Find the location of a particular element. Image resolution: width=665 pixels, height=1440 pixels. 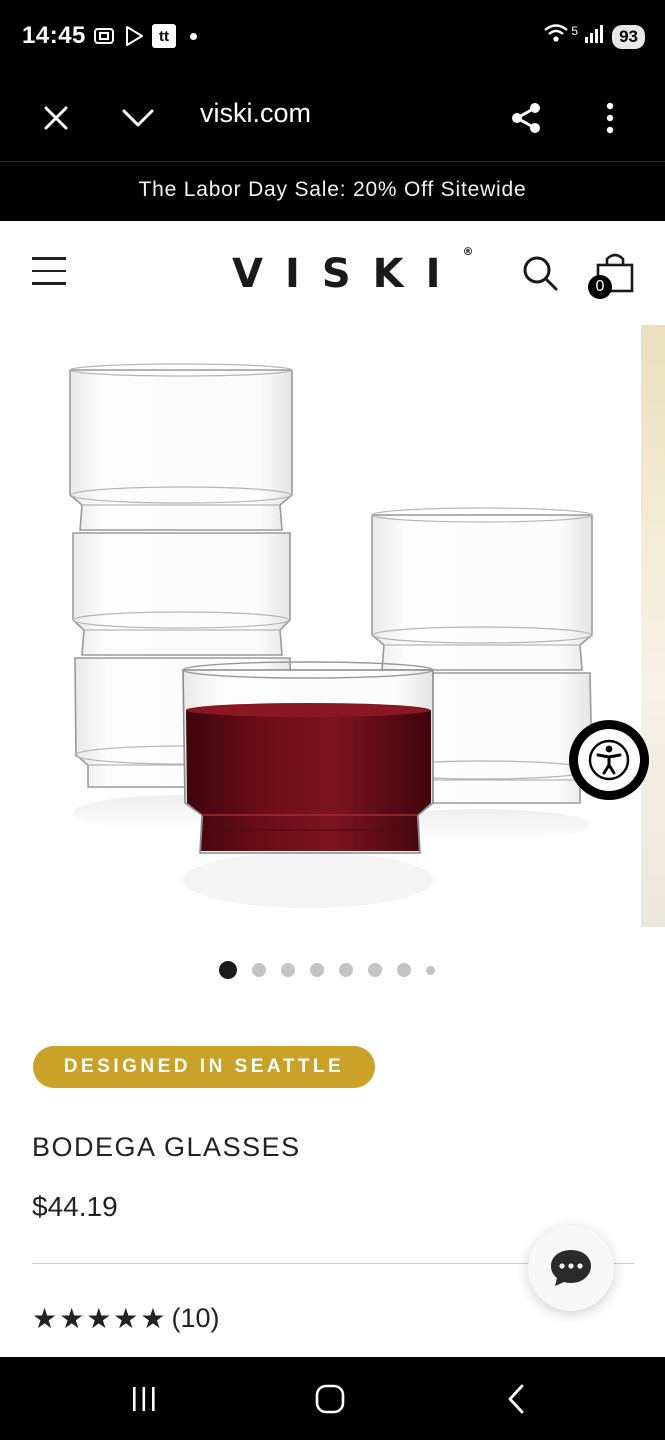

product-price: $44.19 is located at coordinates (75, 1206).